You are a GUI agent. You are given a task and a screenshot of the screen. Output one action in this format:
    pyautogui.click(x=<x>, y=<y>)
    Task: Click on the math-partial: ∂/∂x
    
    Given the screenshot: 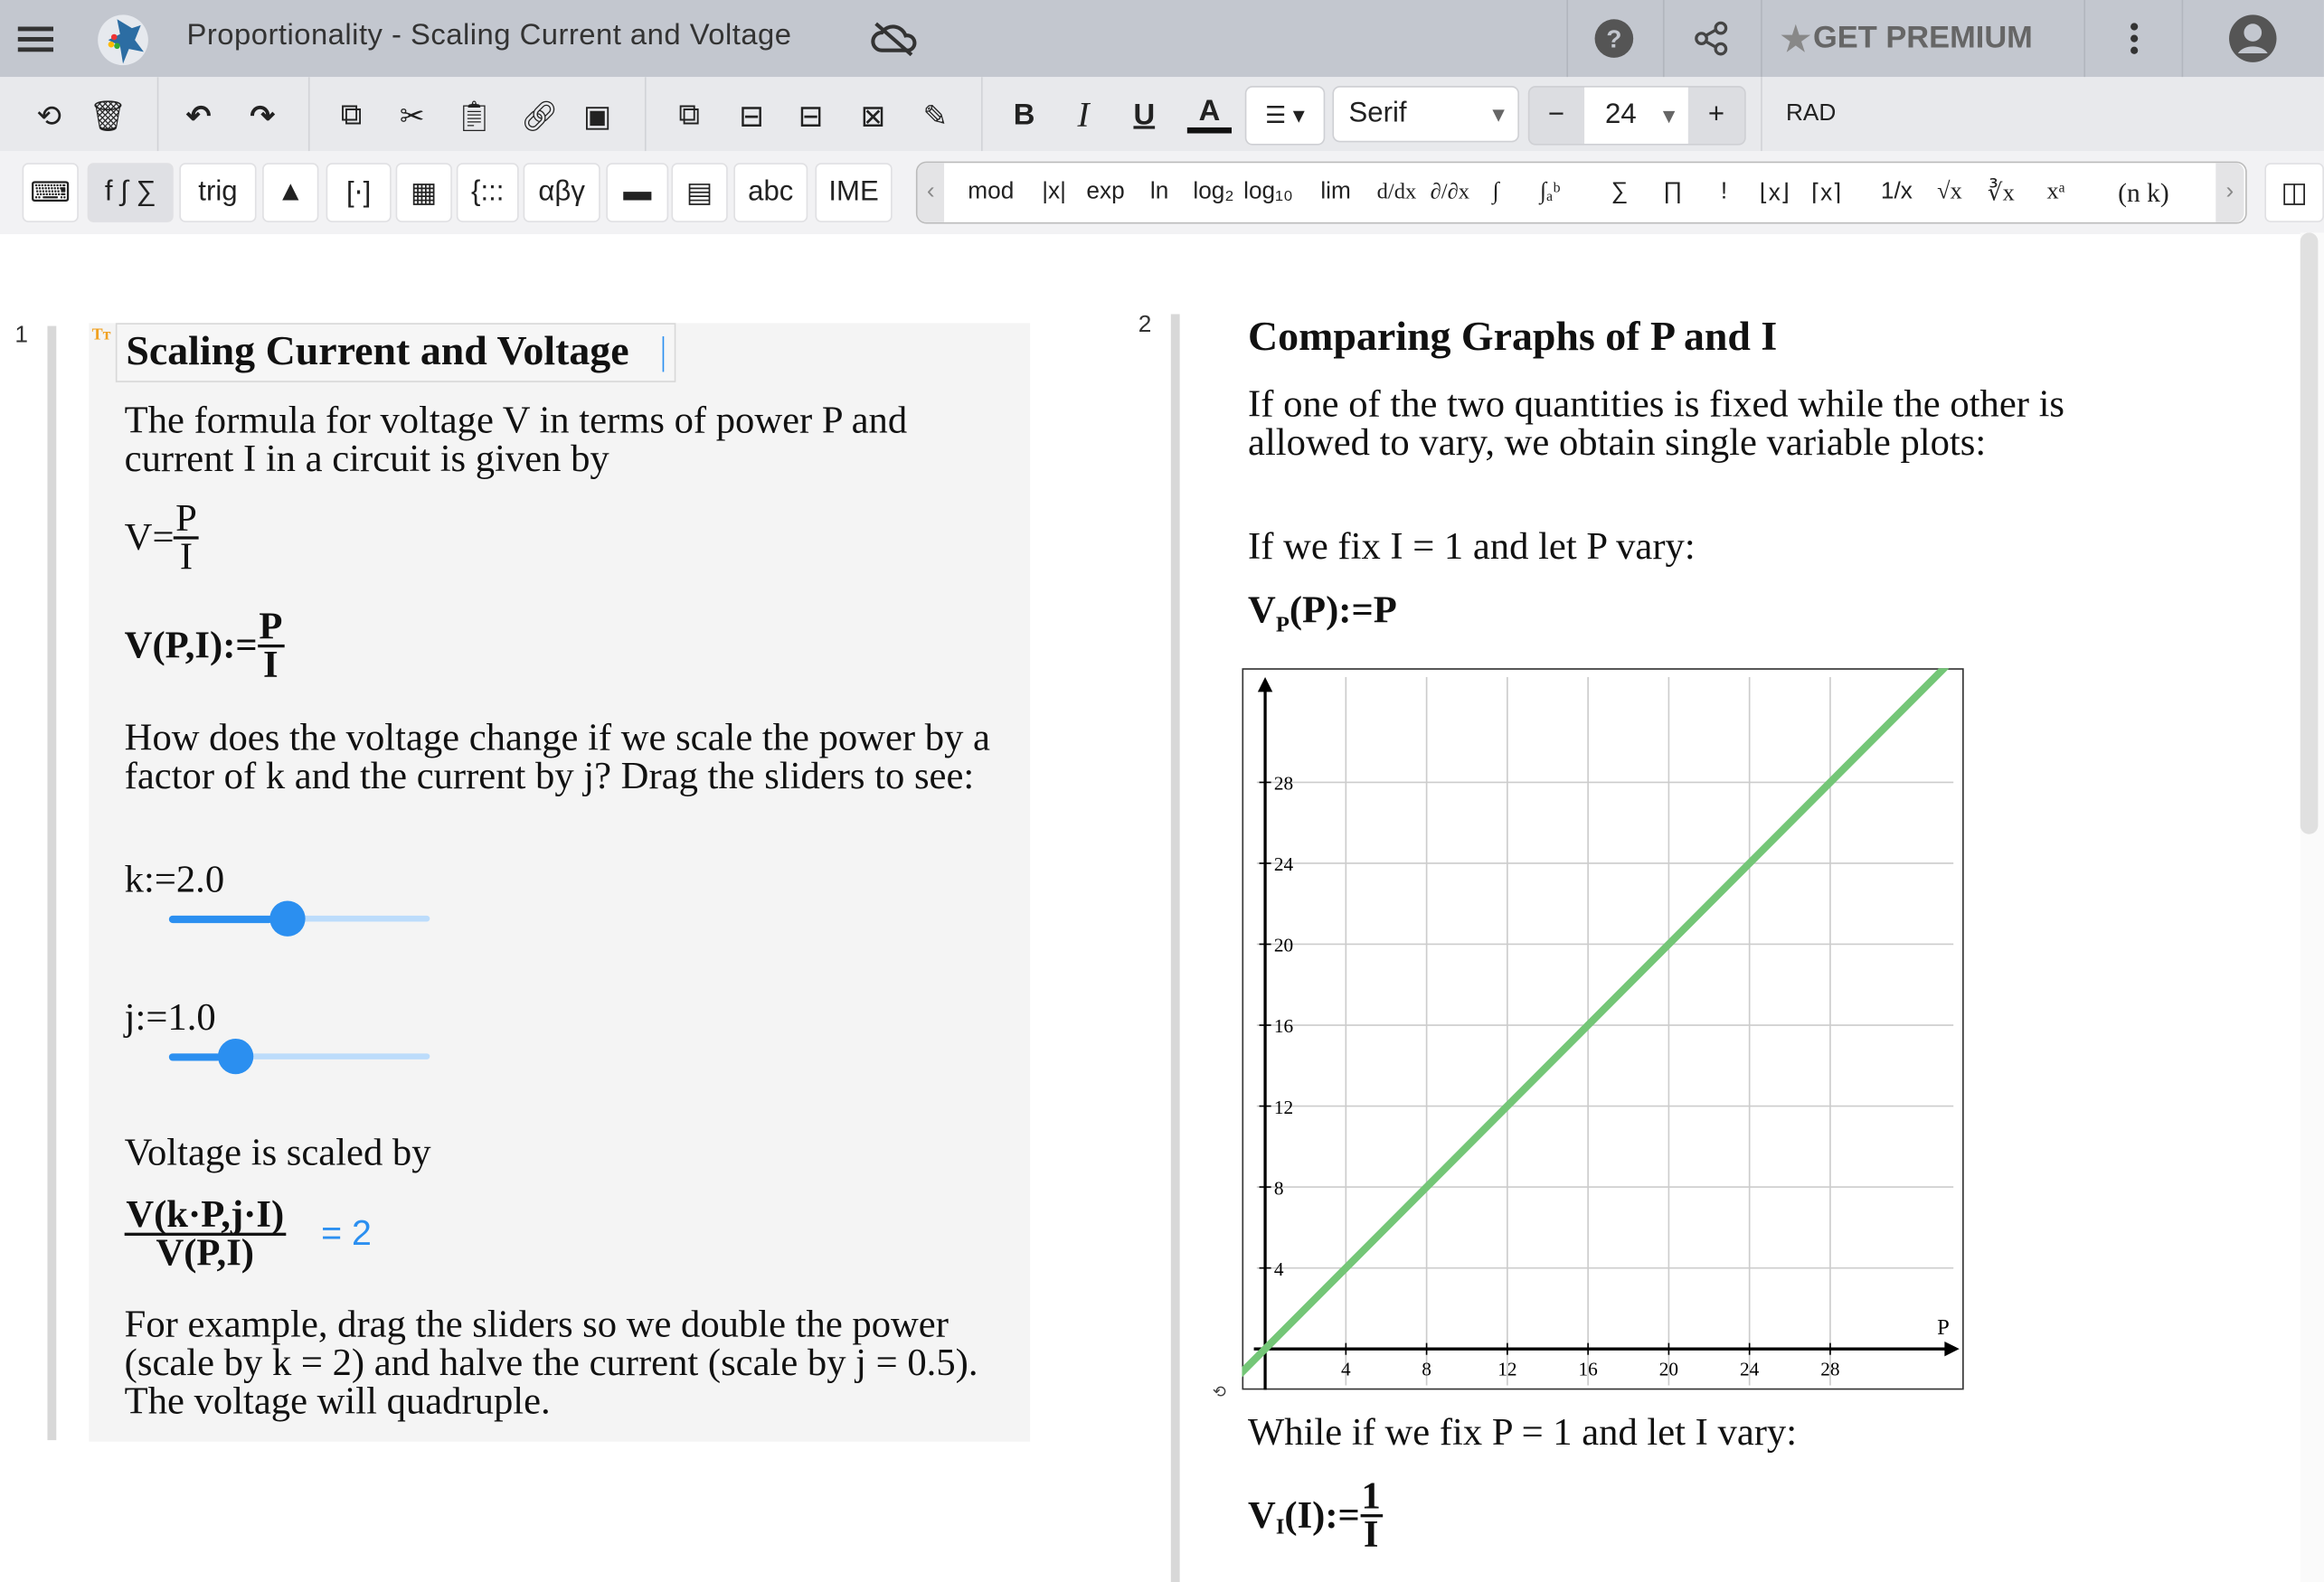 What is the action you would take?
    pyautogui.click(x=1450, y=192)
    